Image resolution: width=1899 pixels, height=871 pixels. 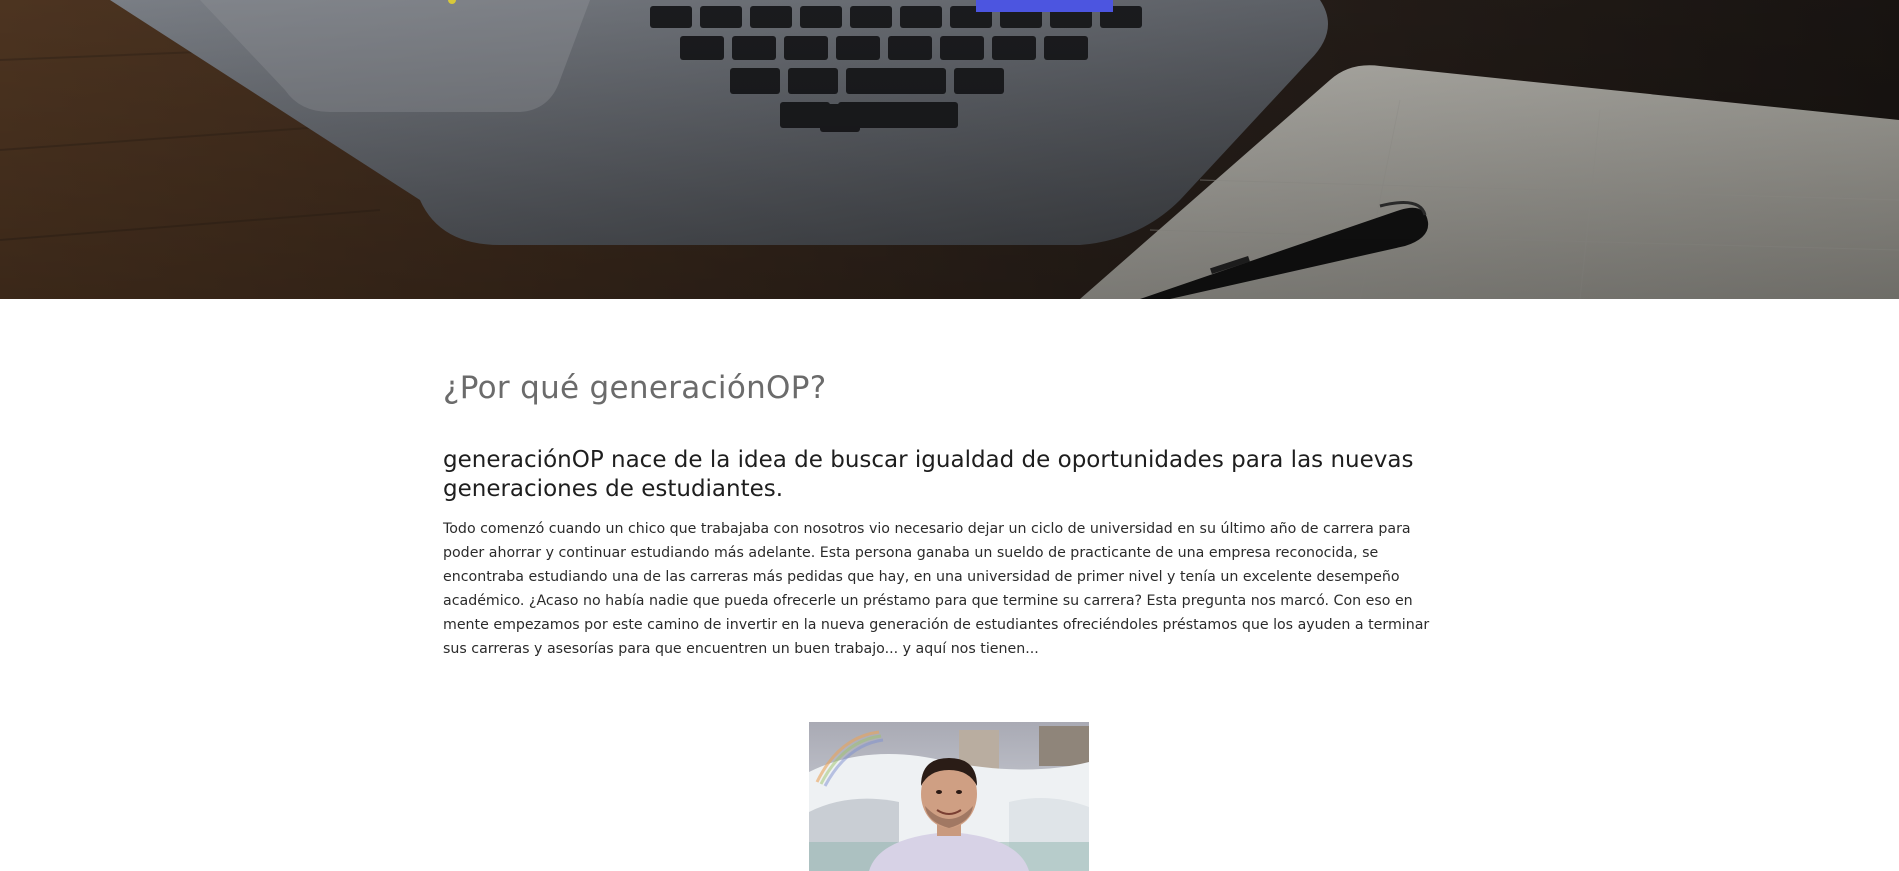 What do you see at coordinates (635, 388) in the screenshot?
I see `section-title: ¿Por qué generaciónOP?` at bounding box center [635, 388].